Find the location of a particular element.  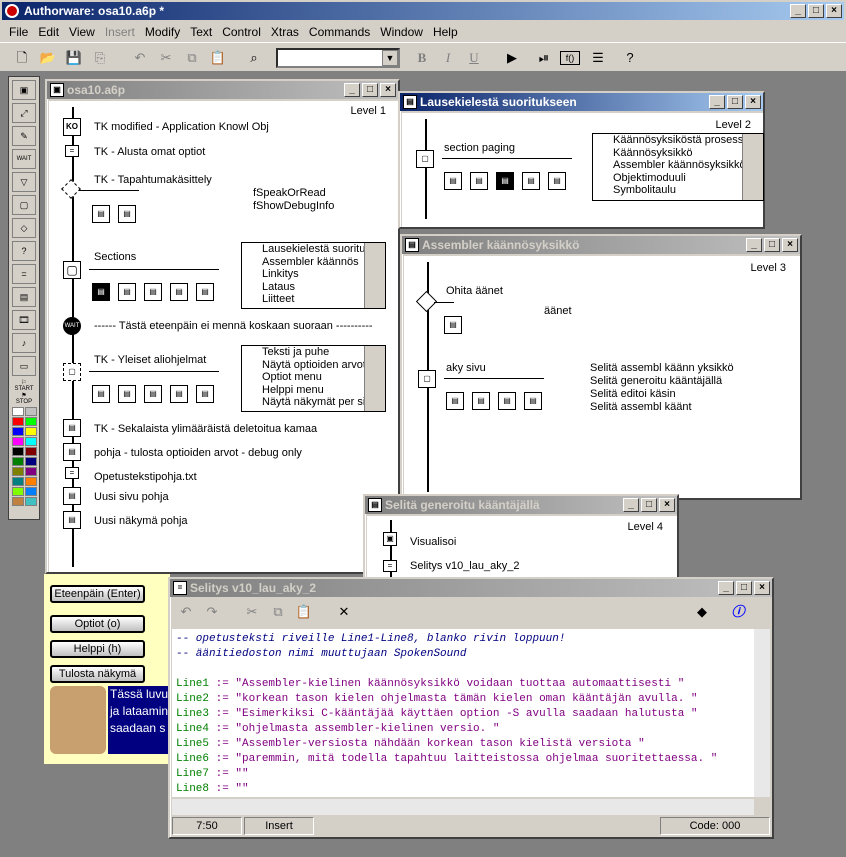

list-item: Selitä editoi käsin is located at coordinates (662, 394).